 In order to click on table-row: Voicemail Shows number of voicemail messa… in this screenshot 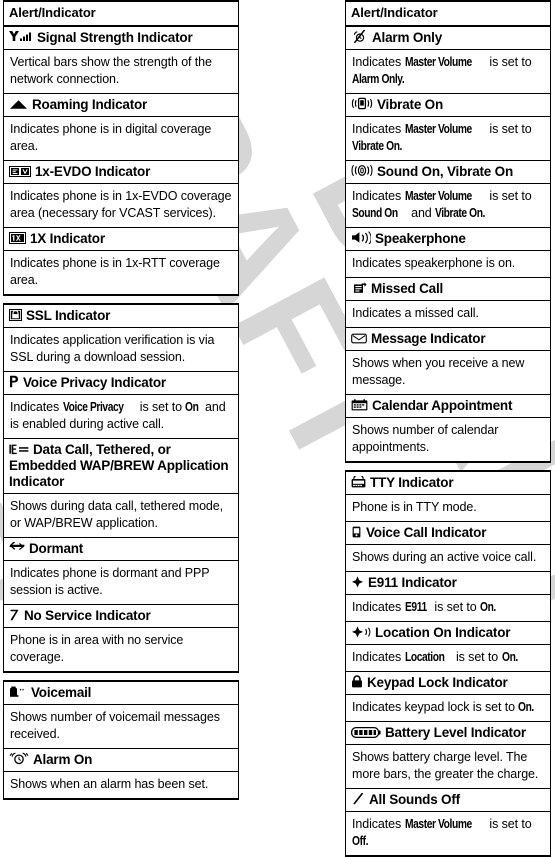, I will do `click(121, 715)`.